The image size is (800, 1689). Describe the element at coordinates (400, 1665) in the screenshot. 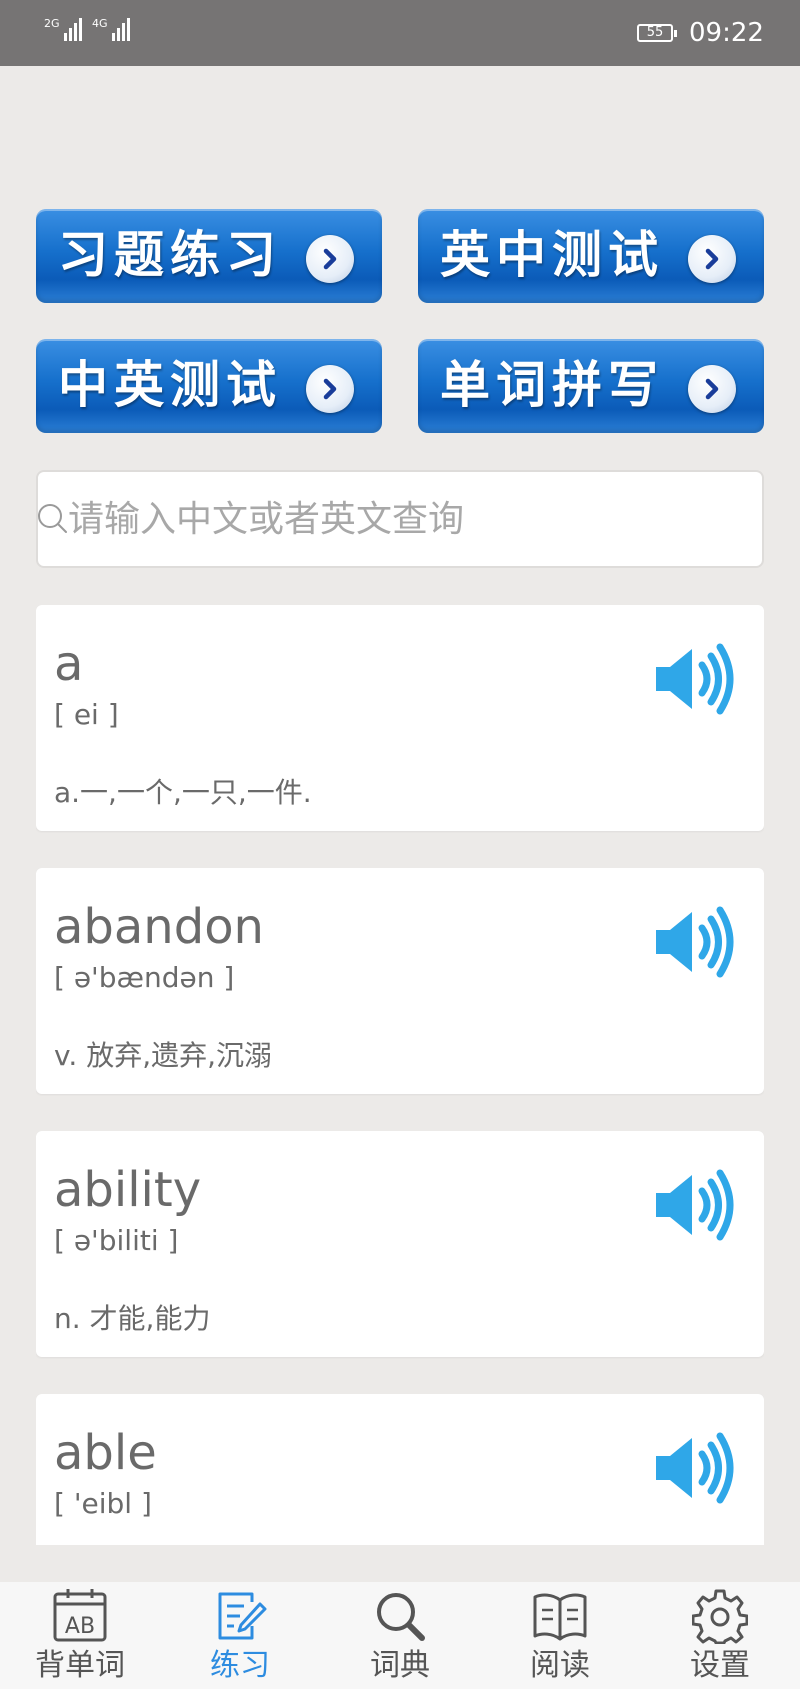

I see `nav-label-dictionary: 词典` at that location.